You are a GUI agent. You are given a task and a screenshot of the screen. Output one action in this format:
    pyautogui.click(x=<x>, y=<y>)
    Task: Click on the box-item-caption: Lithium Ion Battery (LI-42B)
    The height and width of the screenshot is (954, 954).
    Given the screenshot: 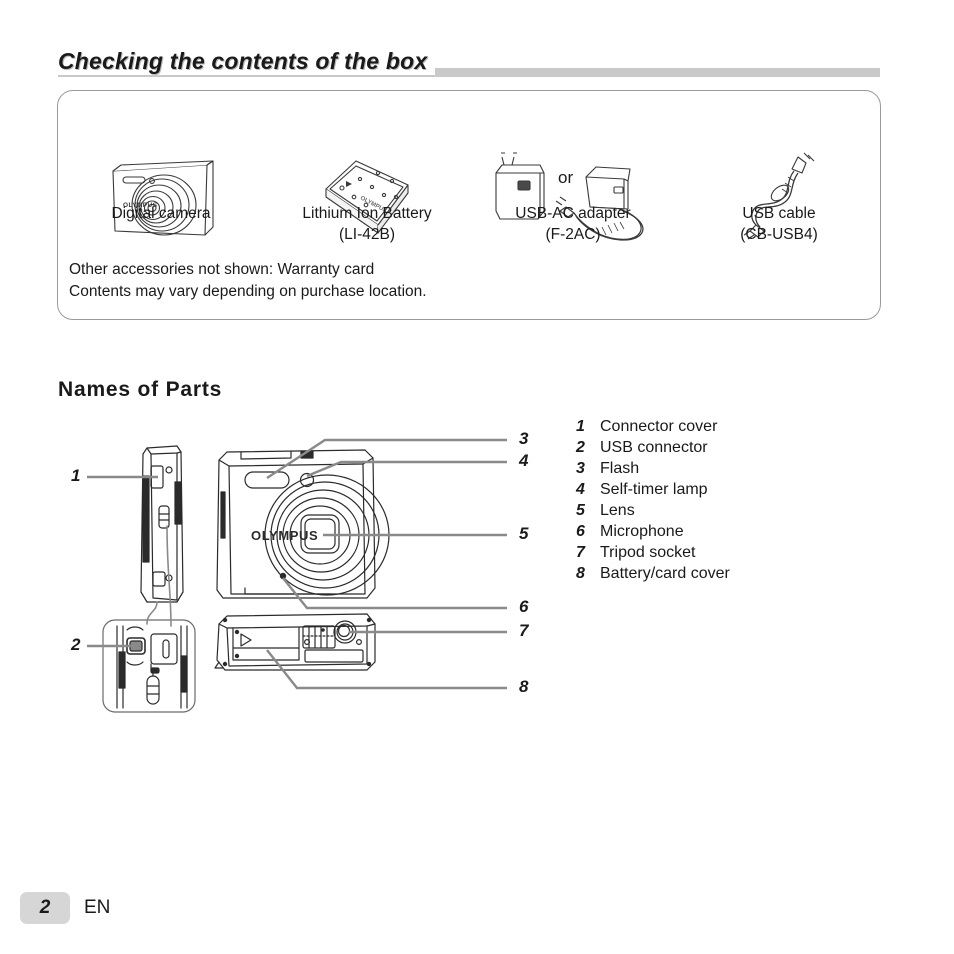 What is the action you would take?
    pyautogui.click(x=367, y=224)
    